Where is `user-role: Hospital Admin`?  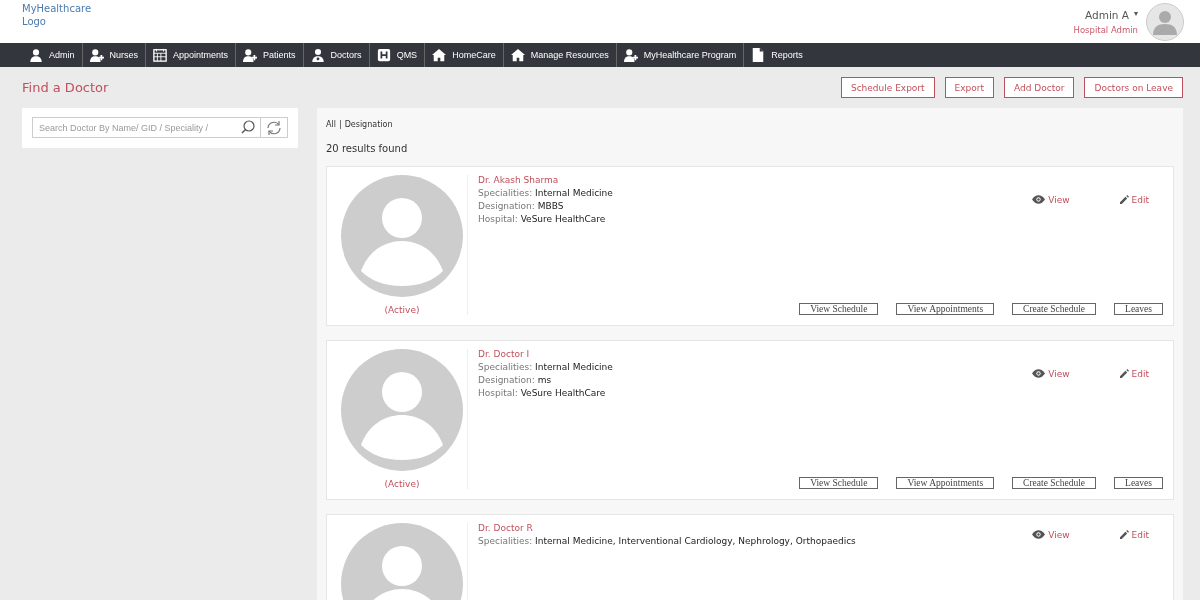
user-role: Hospital Admin is located at coordinates (1105, 29).